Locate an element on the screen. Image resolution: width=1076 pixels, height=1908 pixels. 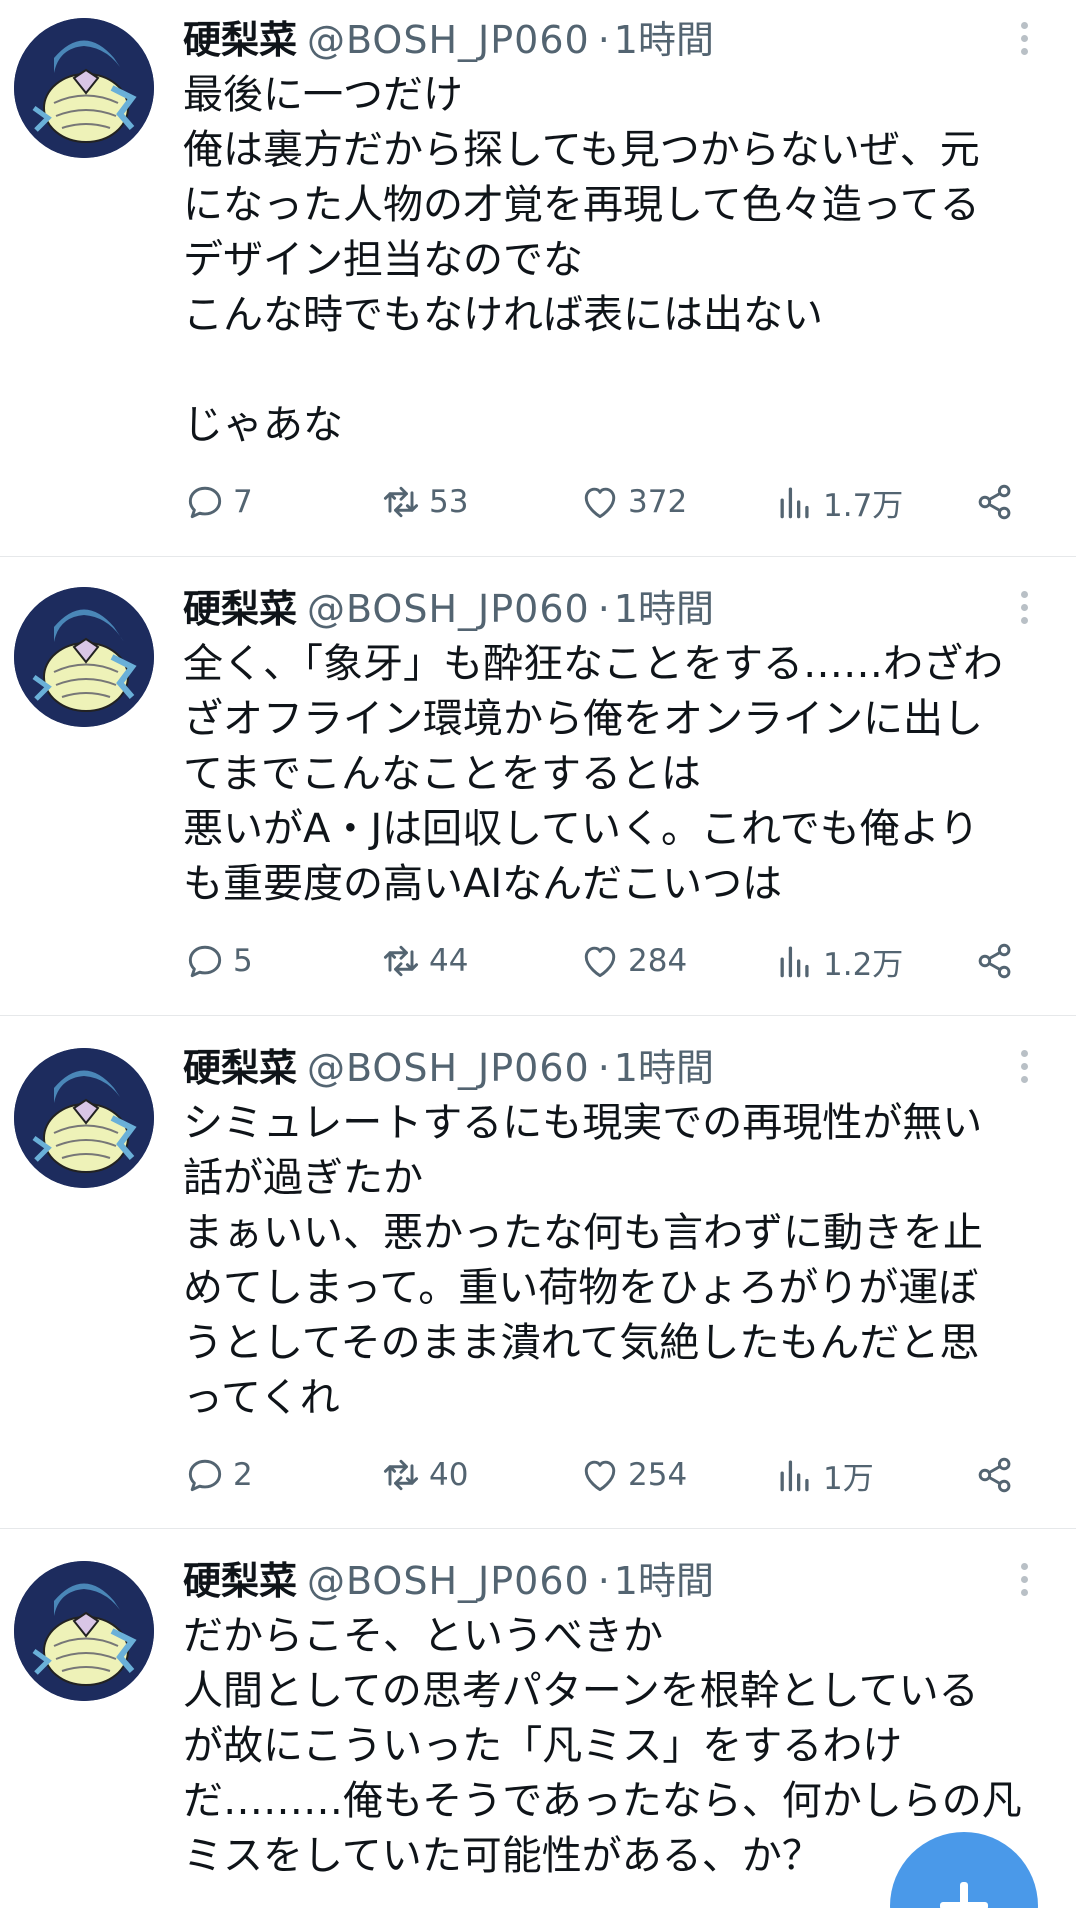
tweet-text-line: ざオフライン環境から俺をオンラインに出し is located at coordinates (583, 719).